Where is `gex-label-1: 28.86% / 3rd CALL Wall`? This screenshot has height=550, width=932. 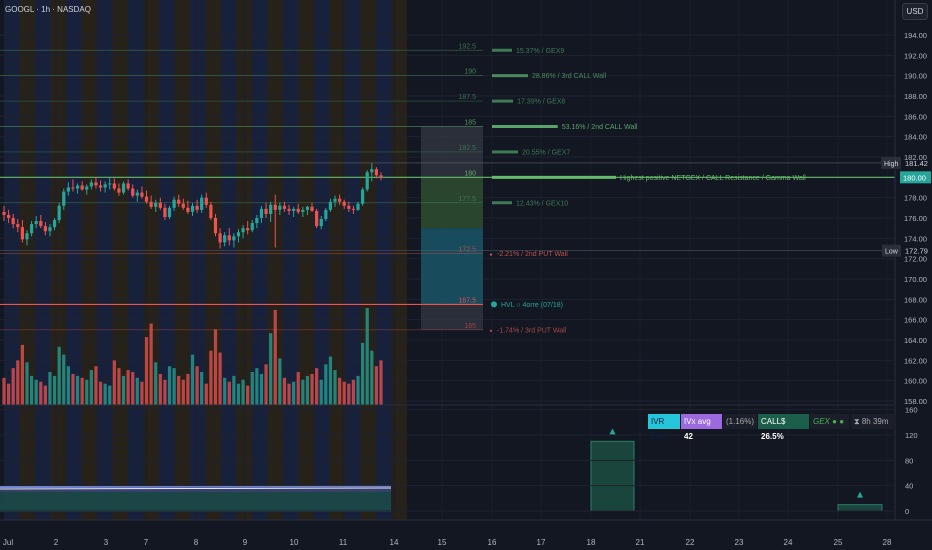 gex-label-1: 28.86% / 3rd CALL Wall is located at coordinates (569, 76).